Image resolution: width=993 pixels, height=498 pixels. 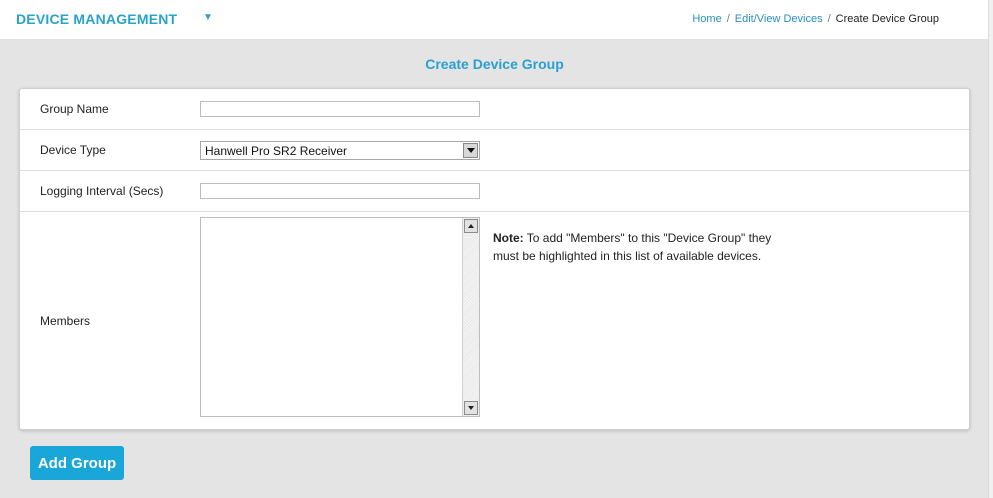 I want to click on members-label: Members, so click(x=65, y=321).